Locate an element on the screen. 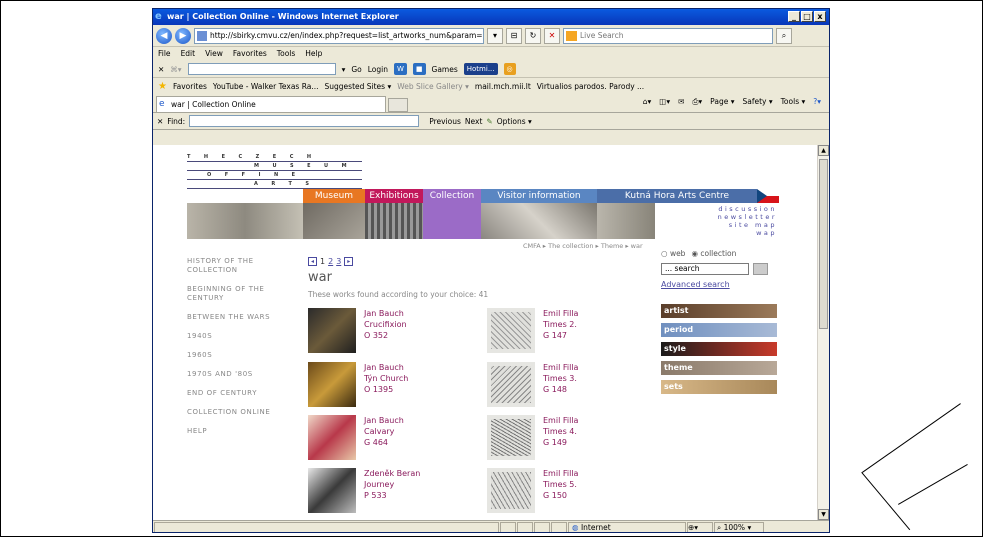  scroll-down-icon: ▼ is located at coordinates (823, 514).